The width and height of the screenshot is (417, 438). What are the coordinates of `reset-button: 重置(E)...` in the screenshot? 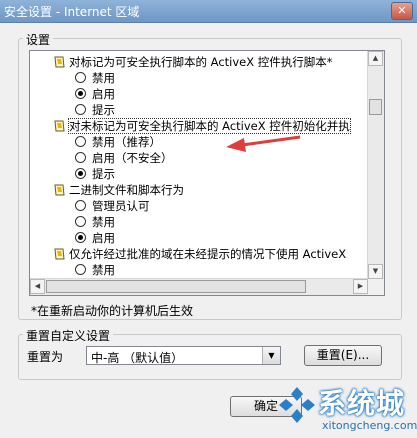 It's located at (343, 355).